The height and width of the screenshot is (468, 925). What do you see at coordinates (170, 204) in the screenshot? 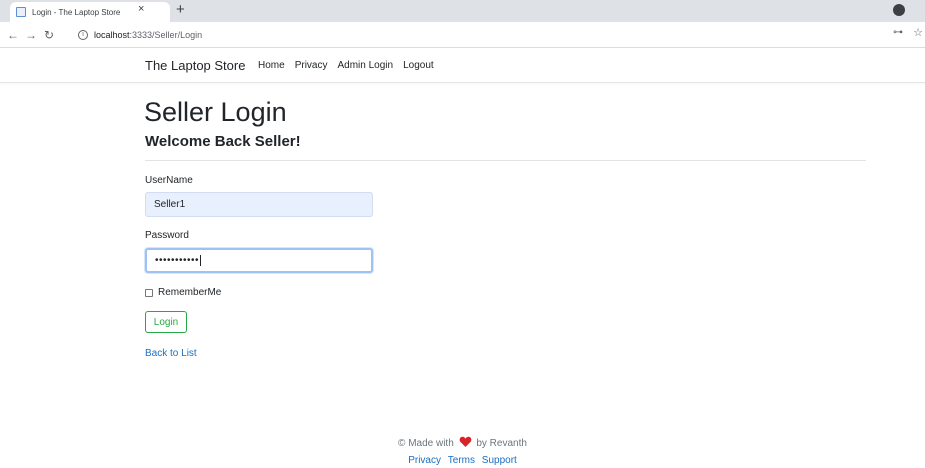
I see `username-value: Seller1` at bounding box center [170, 204].